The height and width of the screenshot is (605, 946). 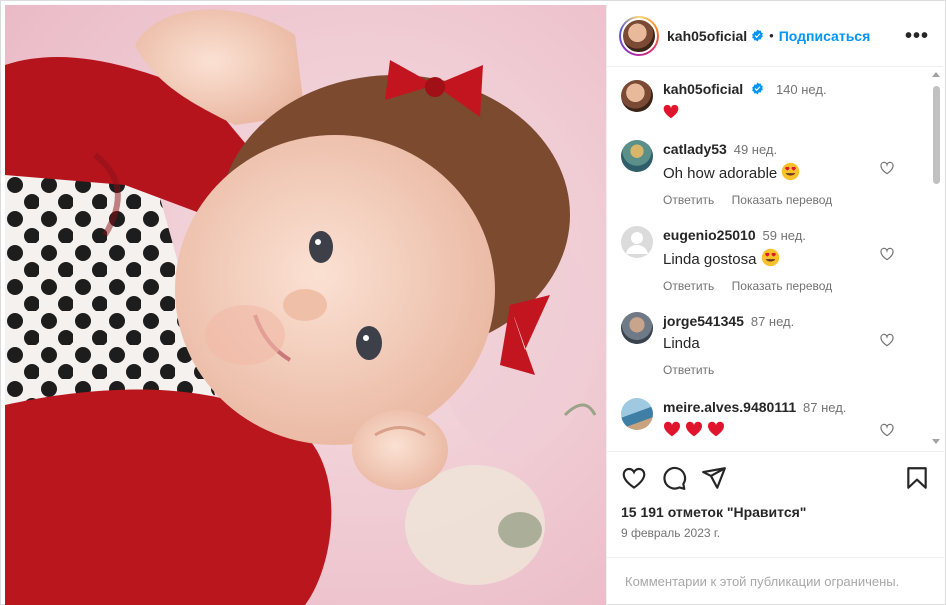 I want to click on caption-username: kah05oficial, so click(x=703, y=89).